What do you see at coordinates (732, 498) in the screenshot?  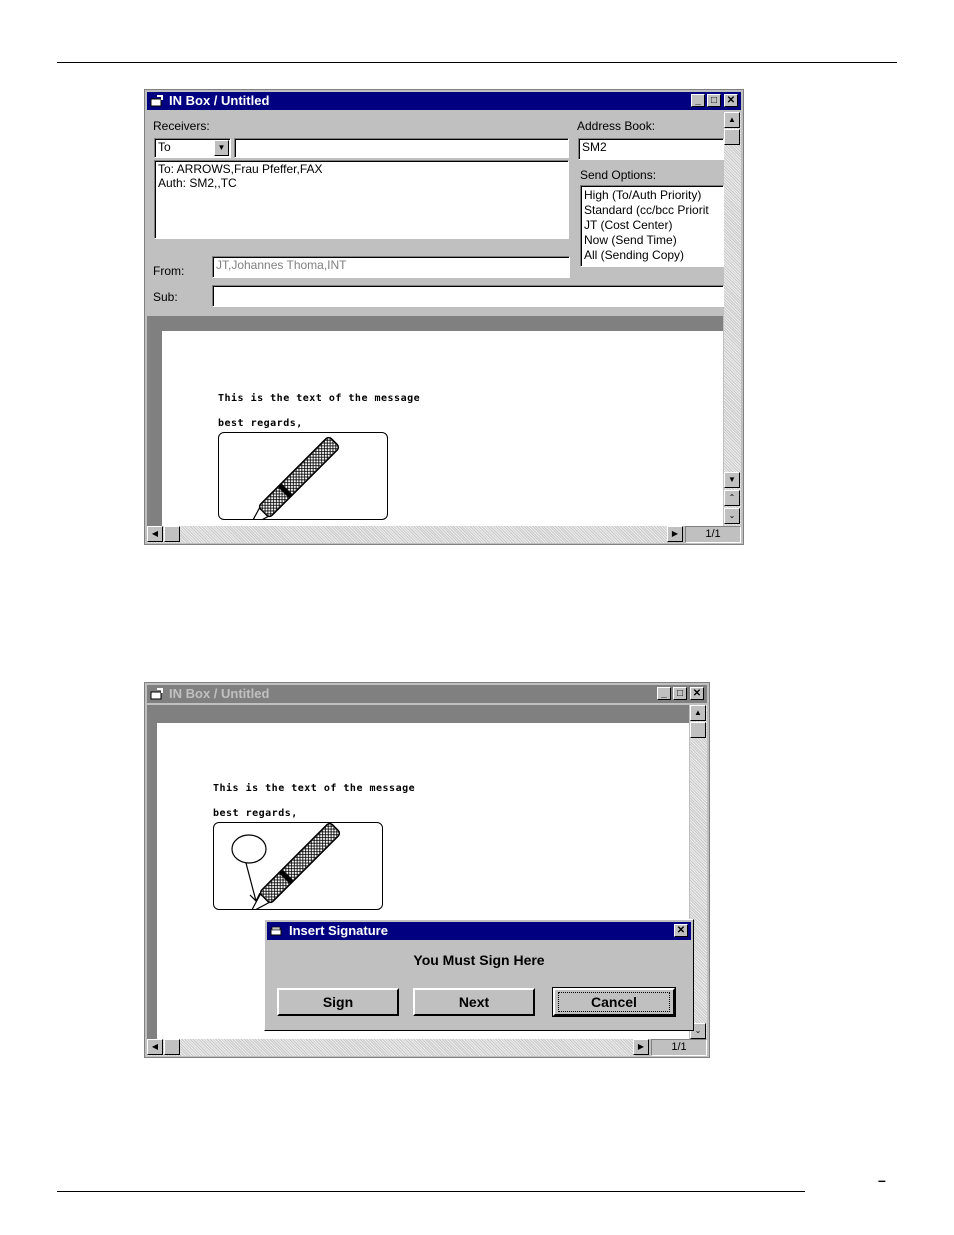 I see `page-up-icon: ⌃` at bounding box center [732, 498].